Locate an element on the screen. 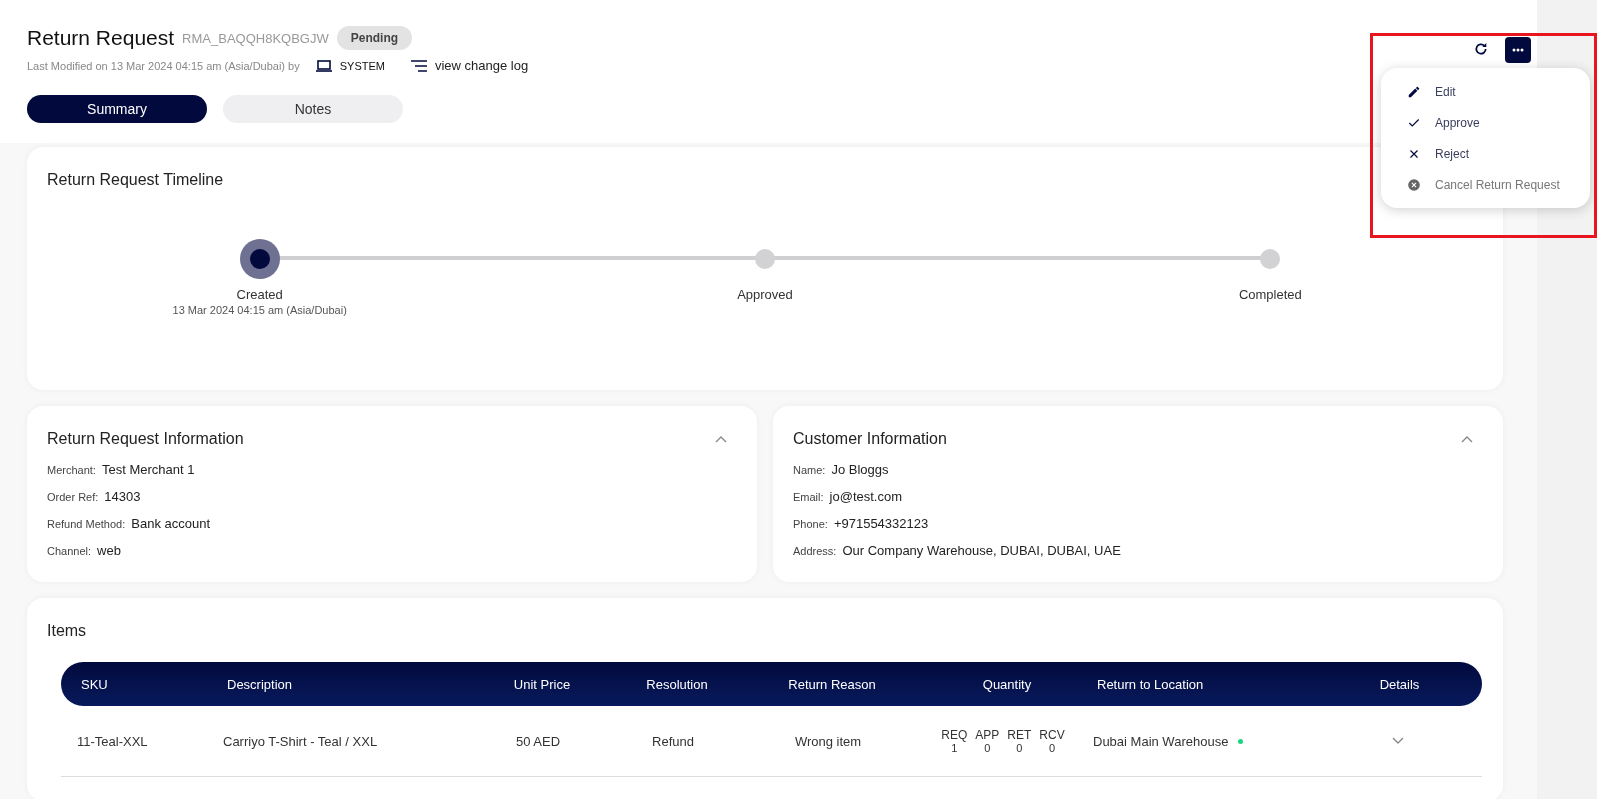 This screenshot has height=799, width=1597. field-value: web is located at coordinates (109, 550).